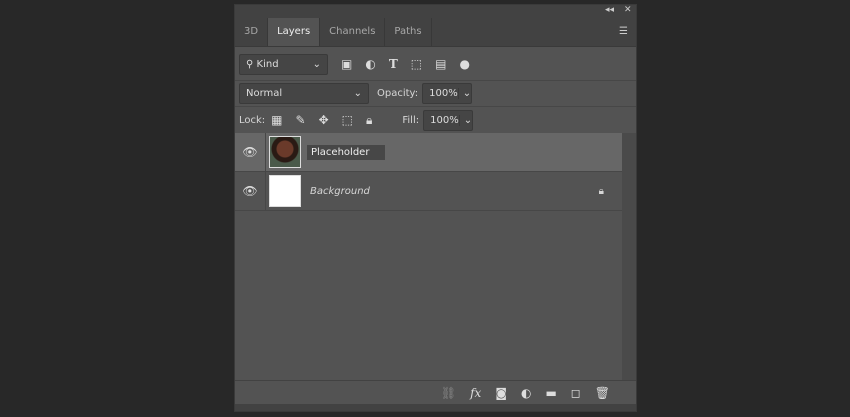 This screenshot has width=850, height=417. I want to click on smartobject-filter-icon: ▤, so click(440, 64).